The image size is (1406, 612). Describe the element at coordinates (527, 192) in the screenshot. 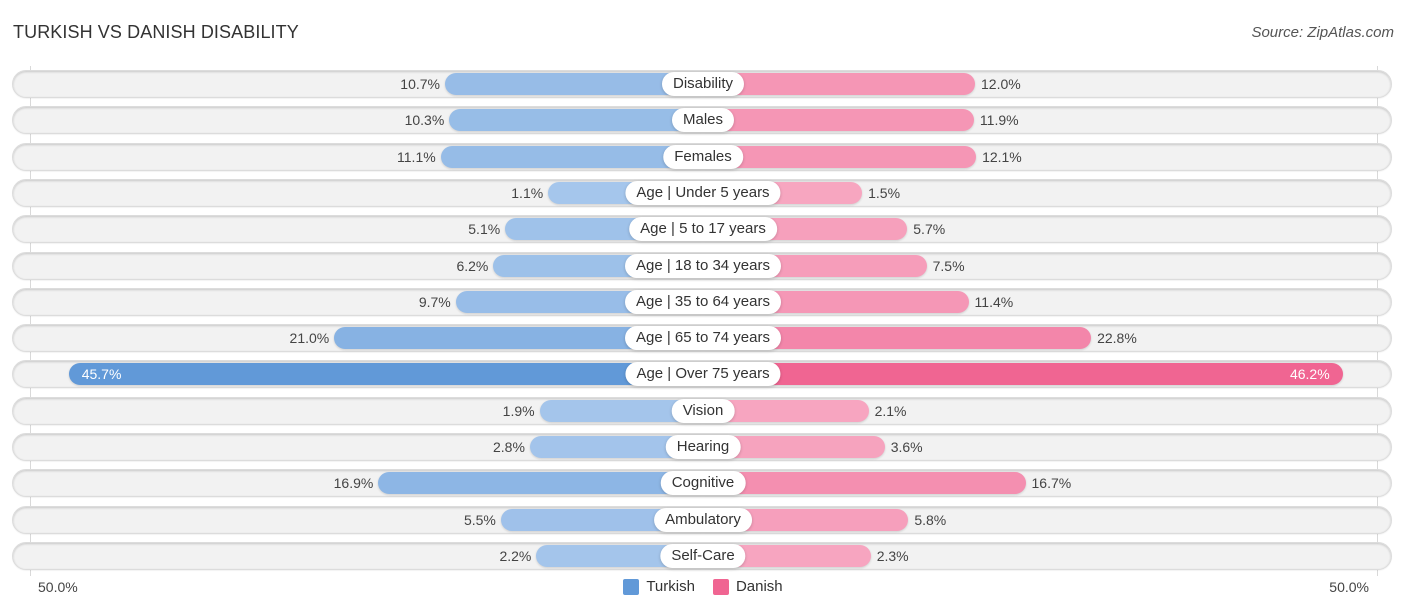

I see `value-label-turkish: 1.1%` at that location.